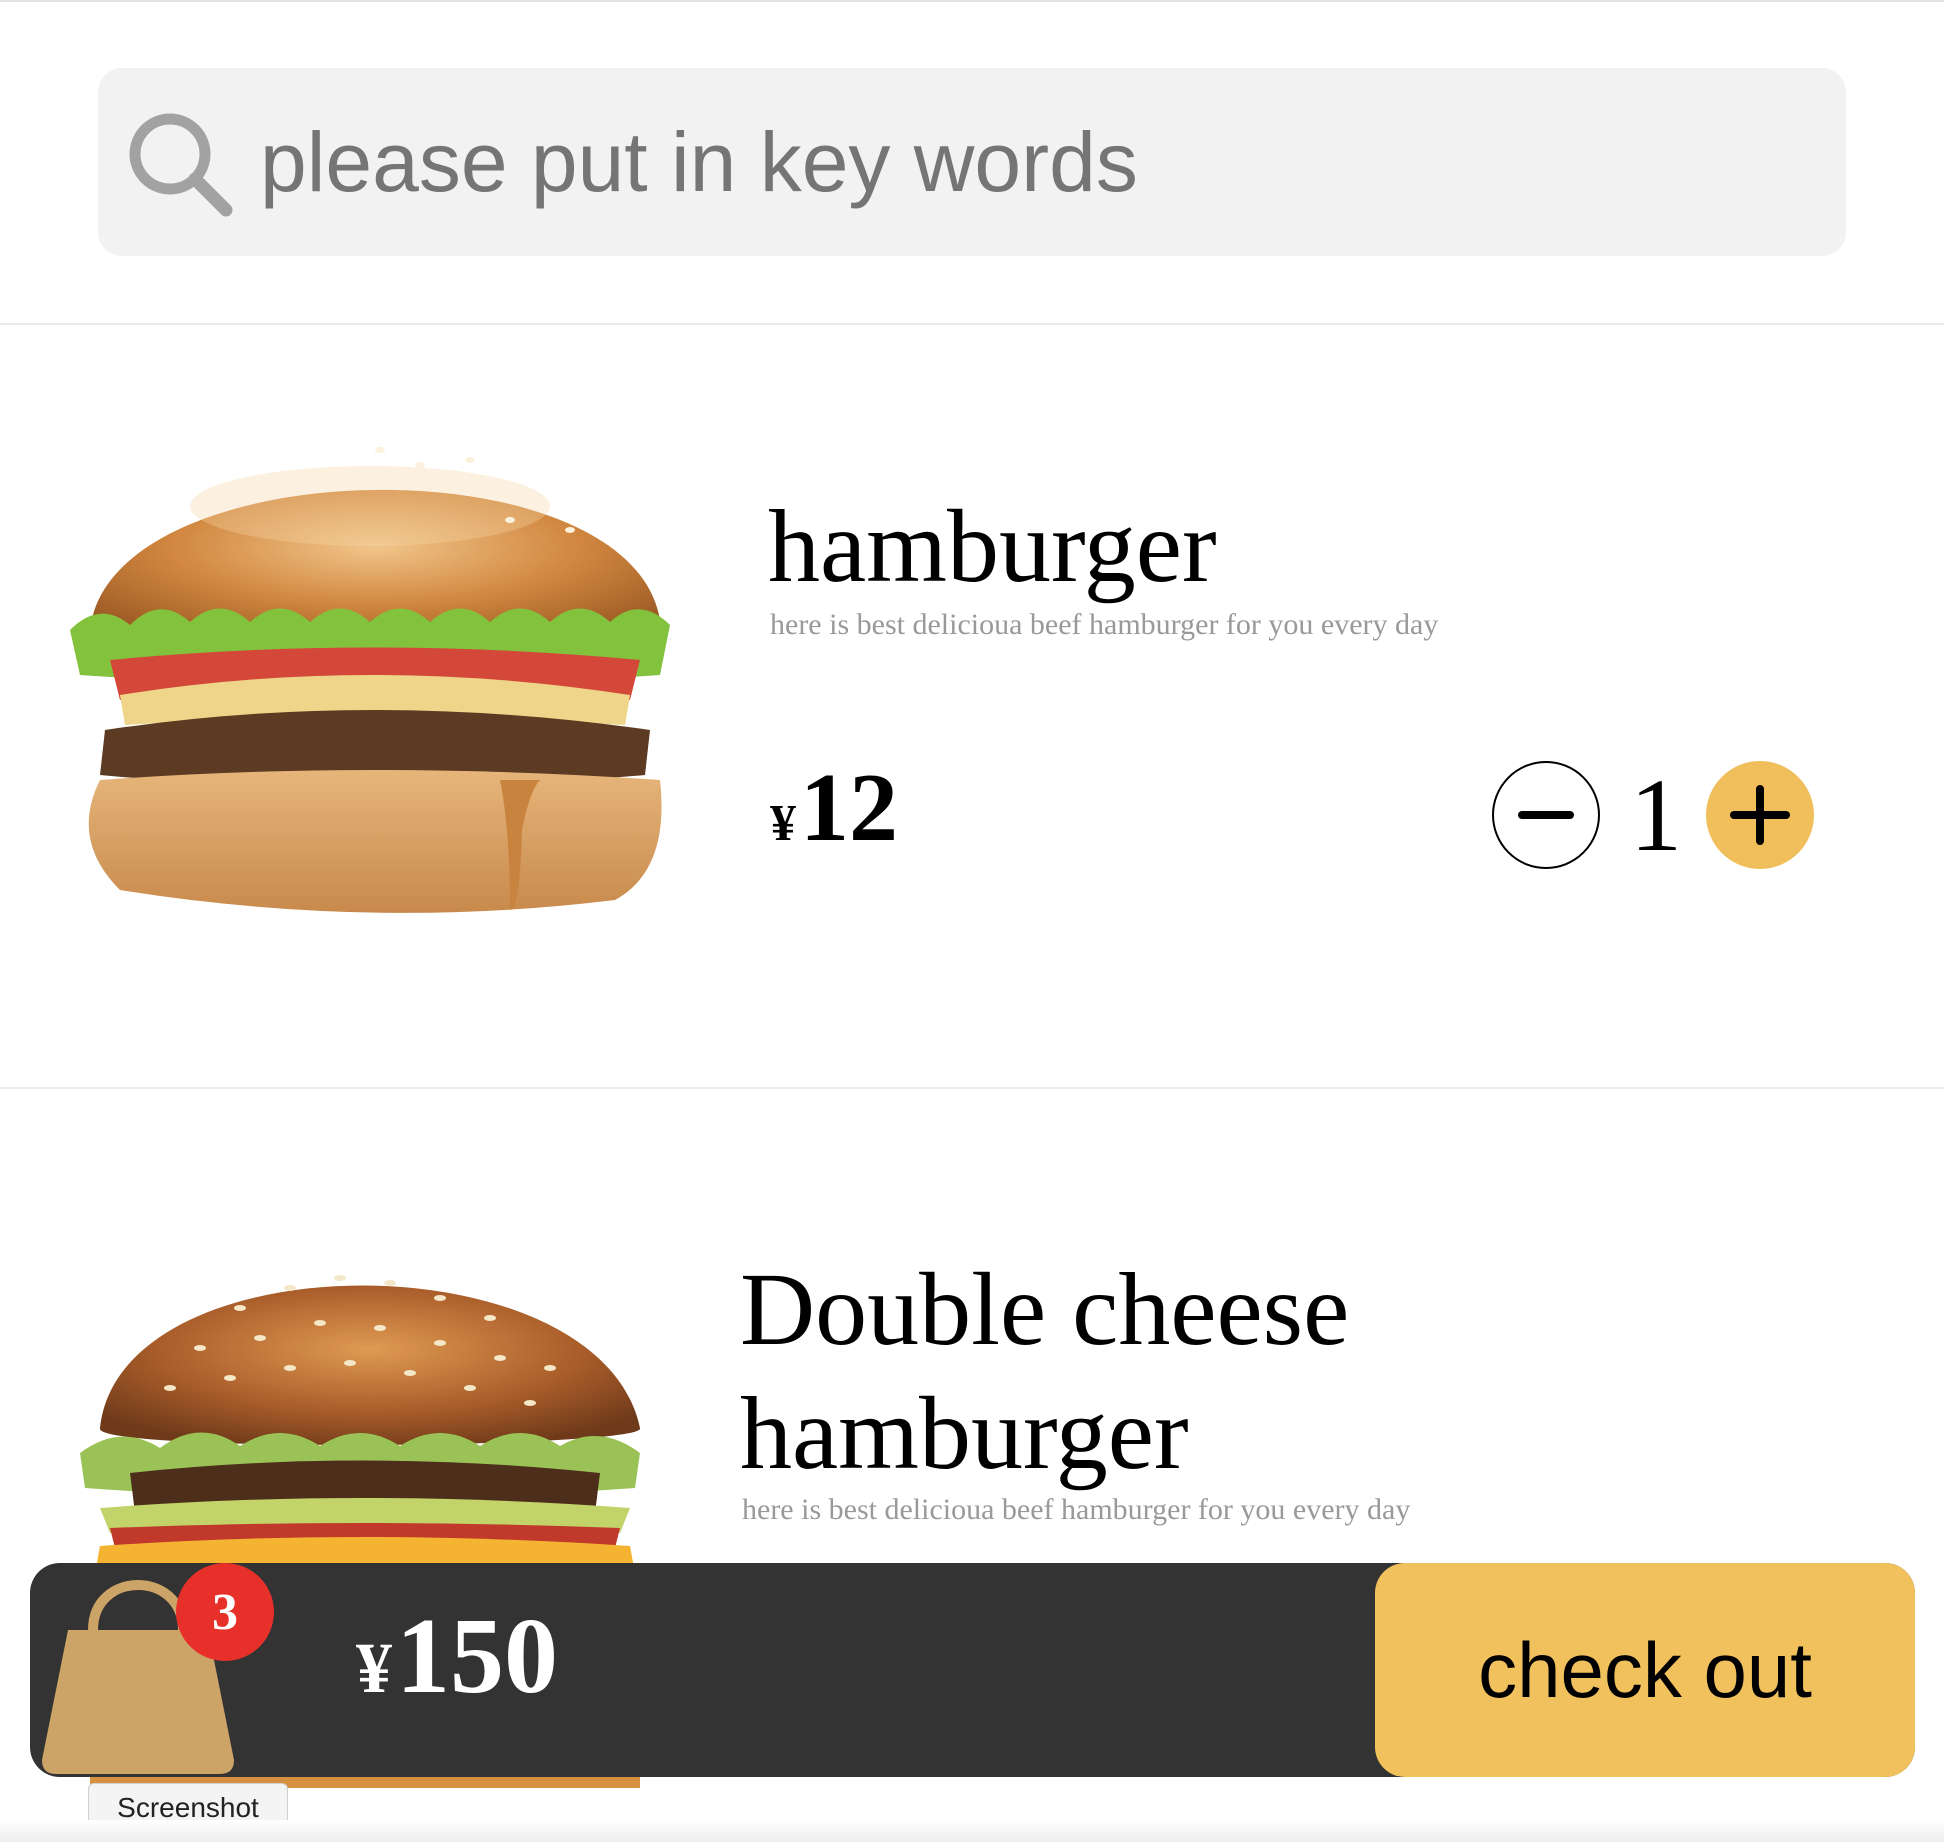 Image resolution: width=1944 pixels, height=1842 pixels. I want to click on search-icon, so click(181, 165).